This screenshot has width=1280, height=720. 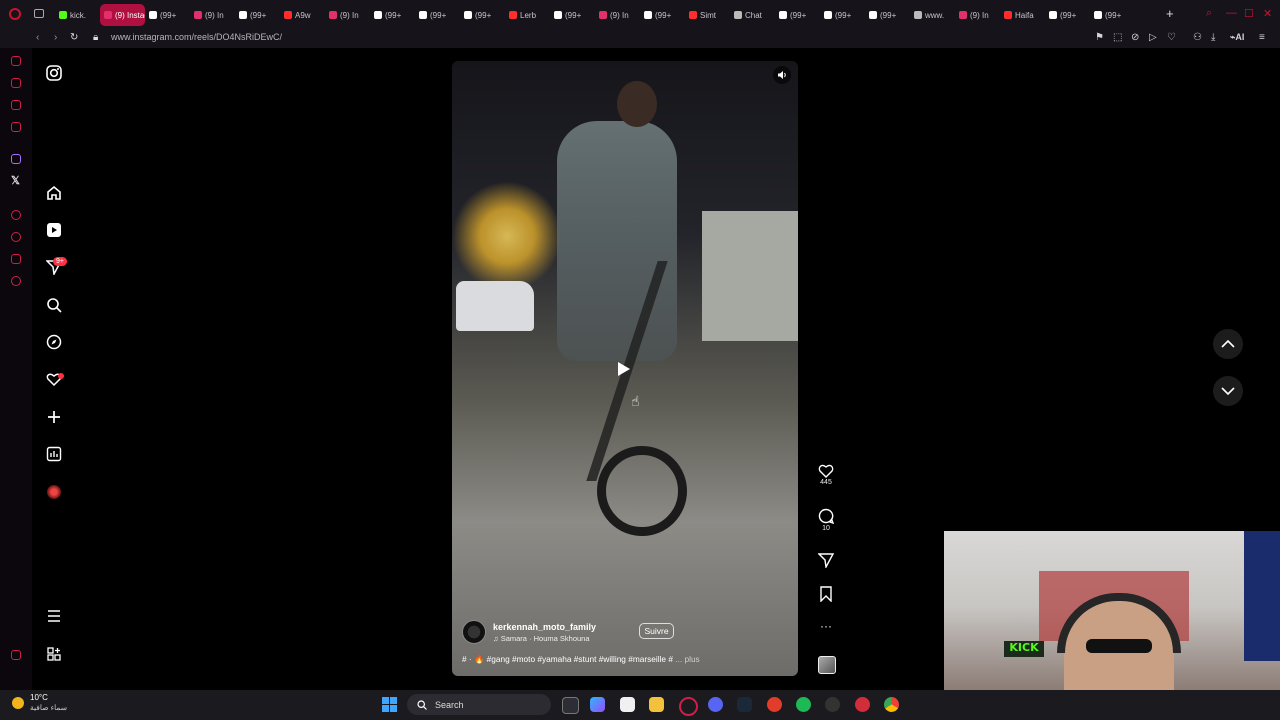 I want to click on forward-icon: ›, so click(x=55, y=37).